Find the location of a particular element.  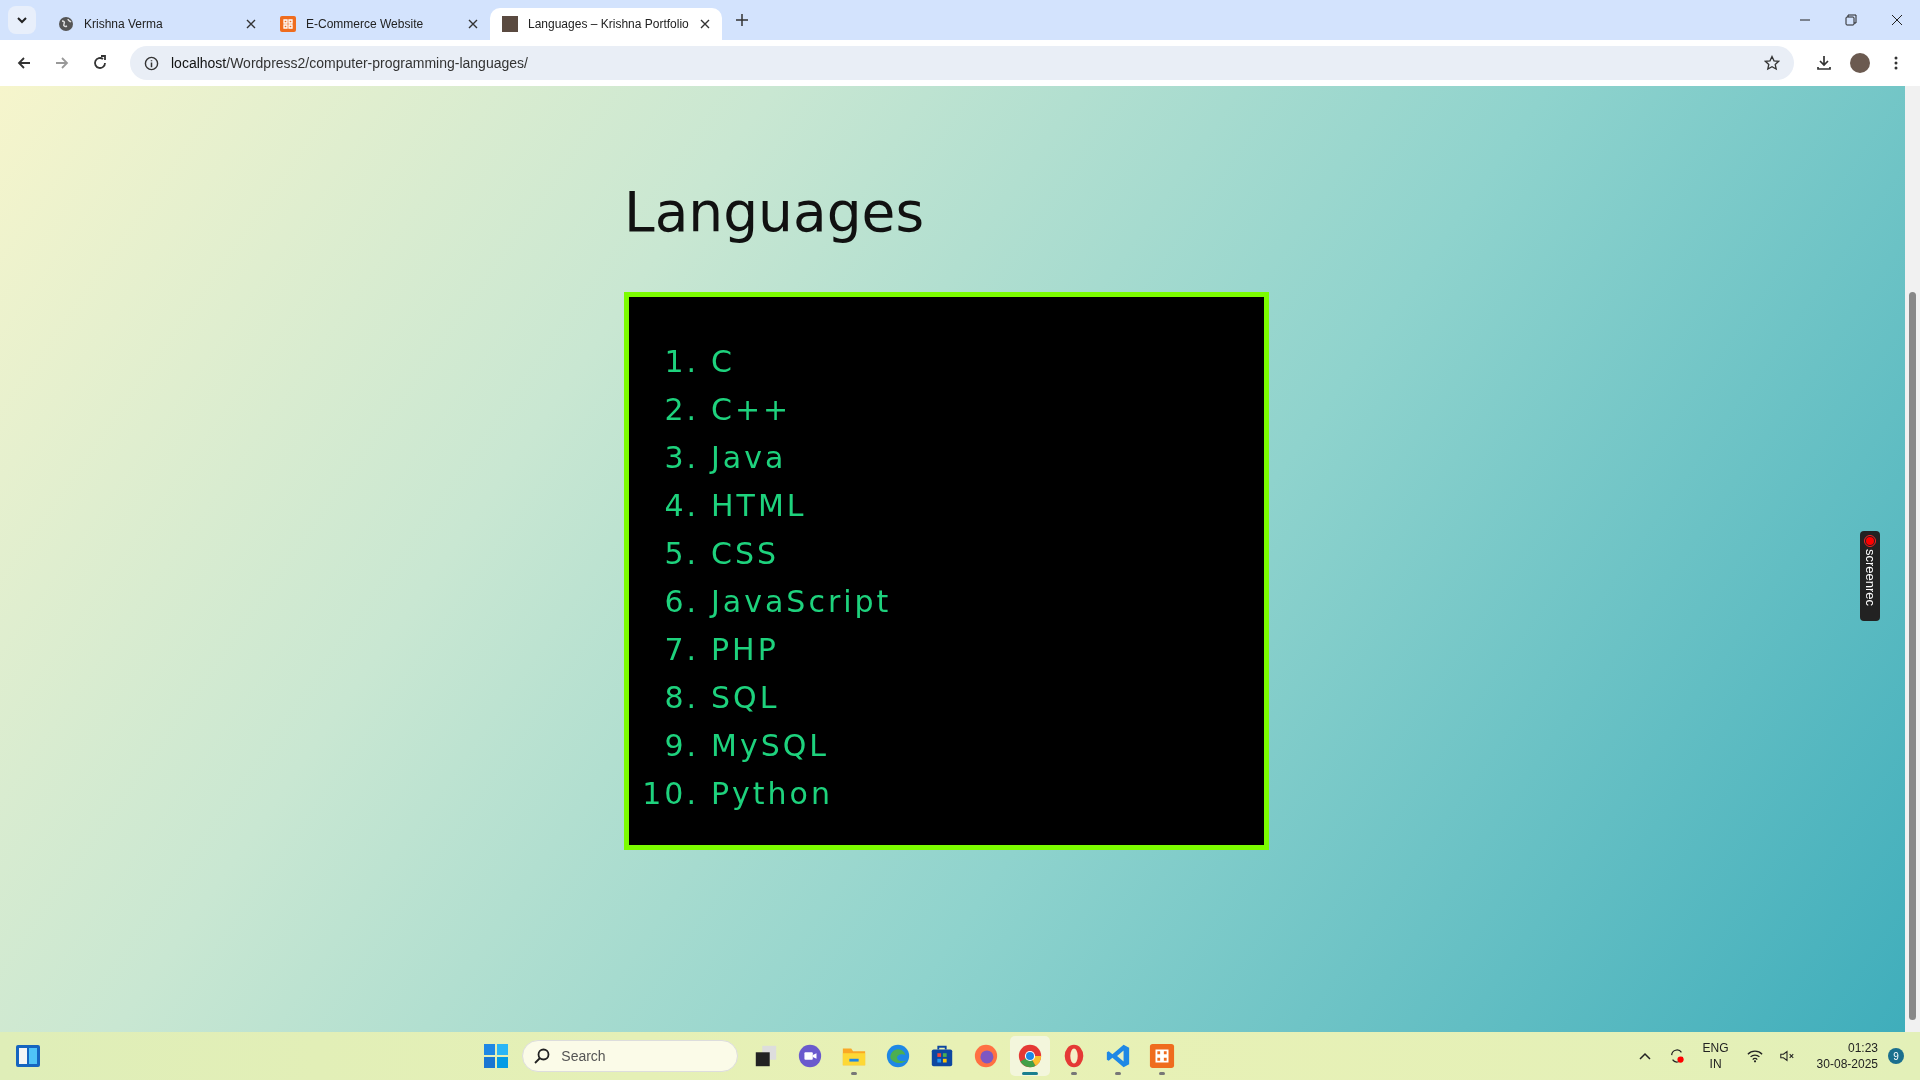

language-name: Java is located at coordinates (749, 457).